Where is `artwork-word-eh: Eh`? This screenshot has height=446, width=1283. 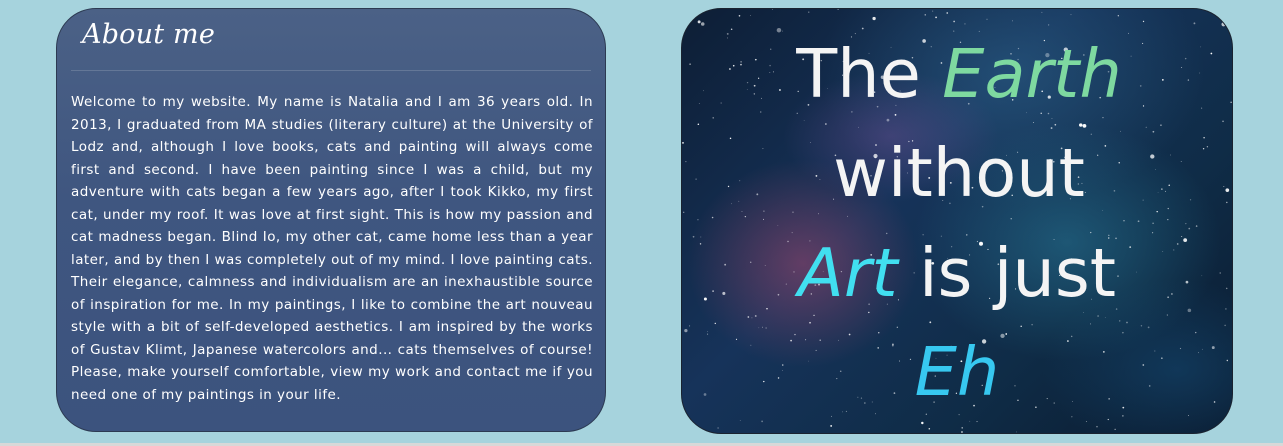
artwork-word-eh: Eh is located at coordinates (957, 372).